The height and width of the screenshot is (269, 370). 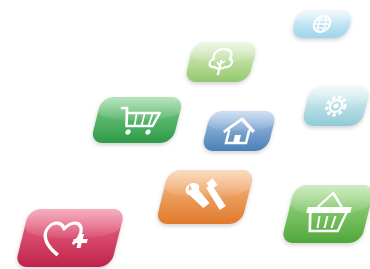 I want to click on globe-icon, so click(x=322, y=24).